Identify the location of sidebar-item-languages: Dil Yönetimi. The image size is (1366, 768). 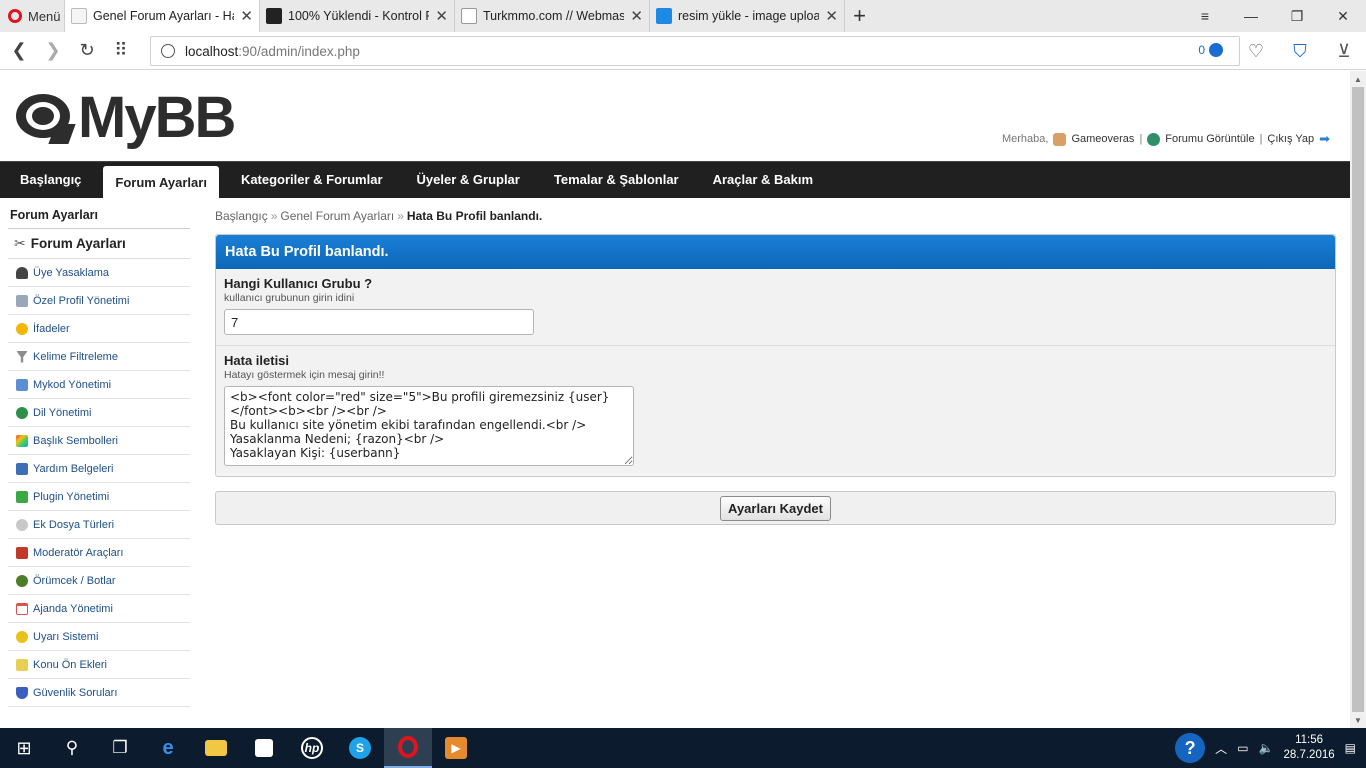
(99, 413).